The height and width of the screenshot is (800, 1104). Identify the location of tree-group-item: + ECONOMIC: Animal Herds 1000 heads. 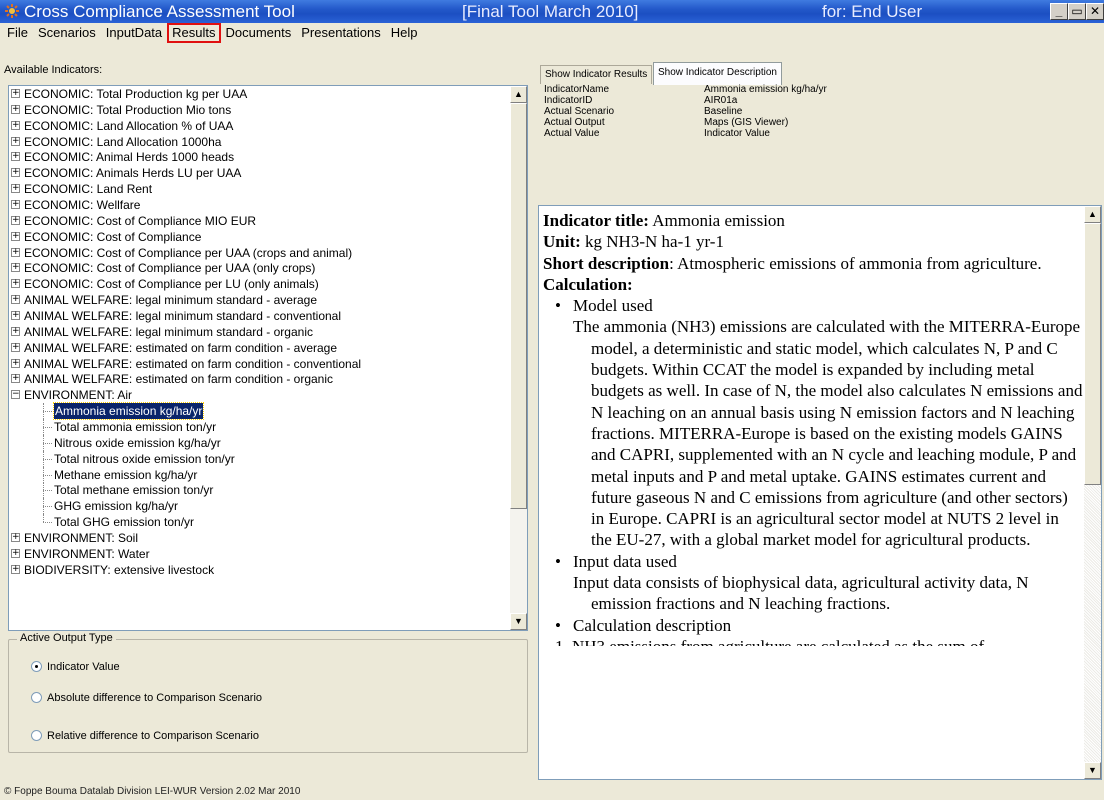
(260, 157).